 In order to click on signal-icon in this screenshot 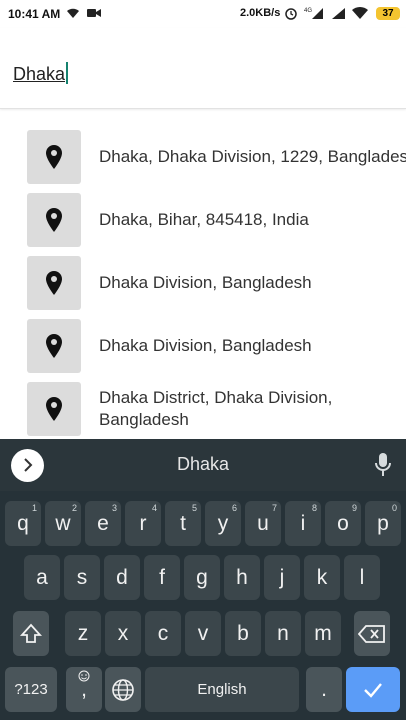, I will do `click(338, 13)`.